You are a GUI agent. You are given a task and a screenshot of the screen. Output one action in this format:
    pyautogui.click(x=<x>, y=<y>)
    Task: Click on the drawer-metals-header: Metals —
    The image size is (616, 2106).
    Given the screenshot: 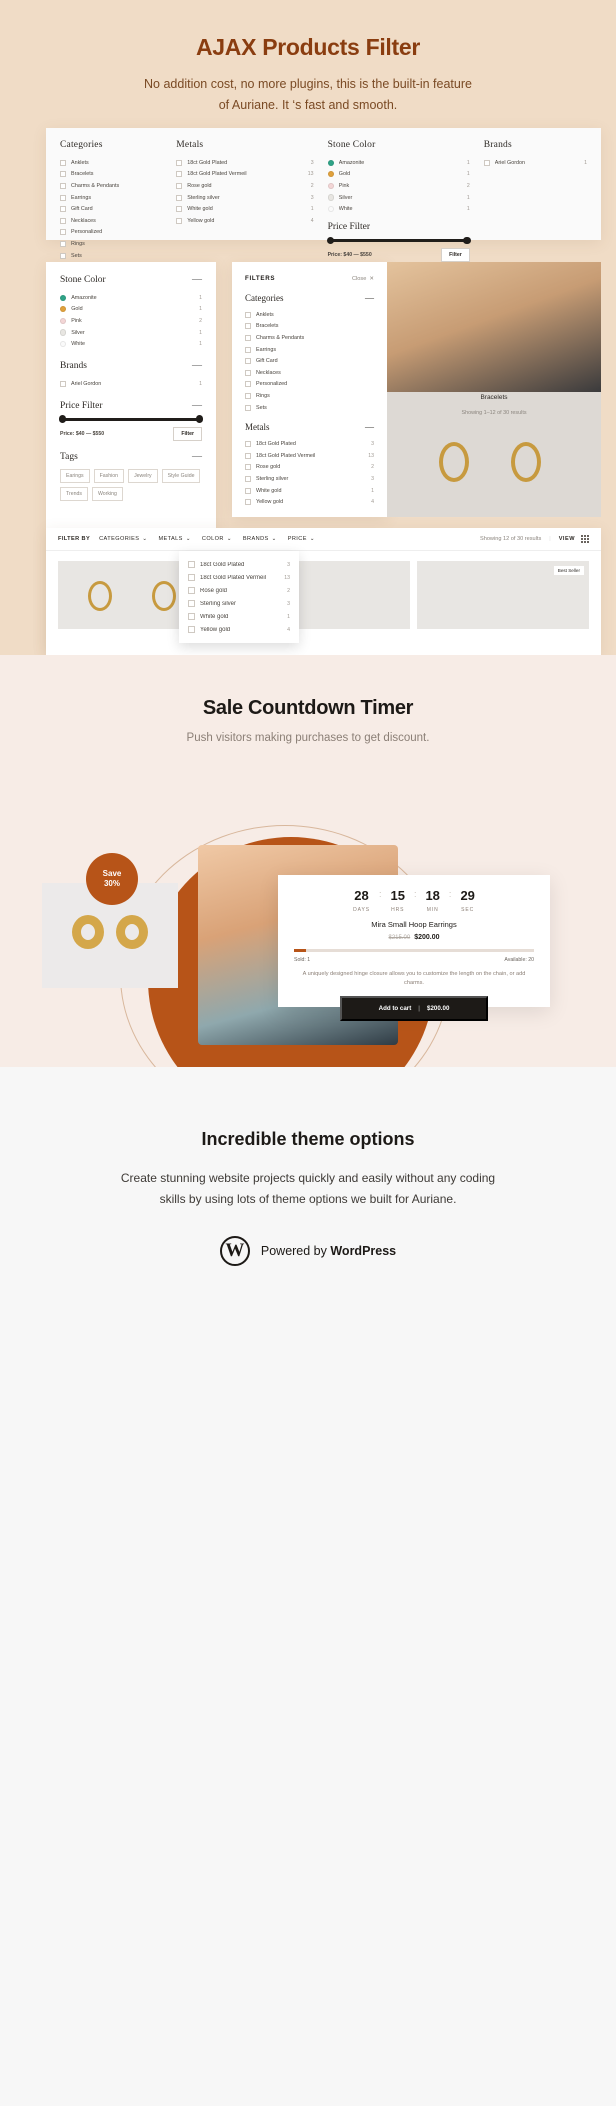 What is the action you would take?
    pyautogui.click(x=309, y=427)
    